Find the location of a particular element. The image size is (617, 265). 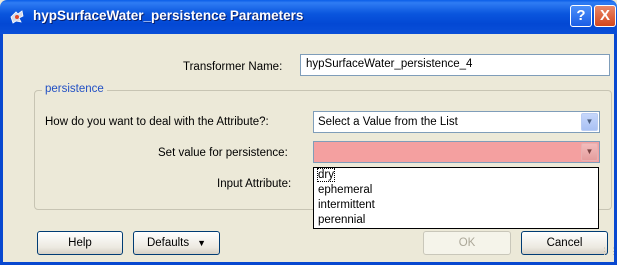

attribute-handling-select: Select a Value from the List ▼ is located at coordinates (456, 122).